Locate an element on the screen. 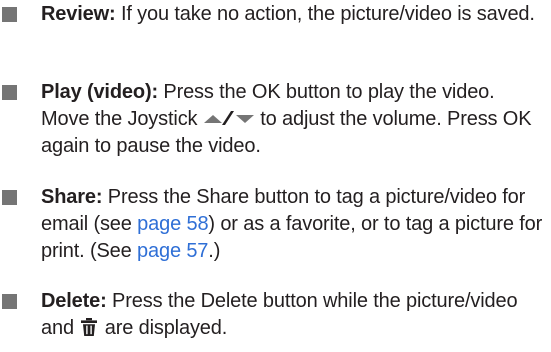  delete-body-b: are displayed. is located at coordinates (163, 328).